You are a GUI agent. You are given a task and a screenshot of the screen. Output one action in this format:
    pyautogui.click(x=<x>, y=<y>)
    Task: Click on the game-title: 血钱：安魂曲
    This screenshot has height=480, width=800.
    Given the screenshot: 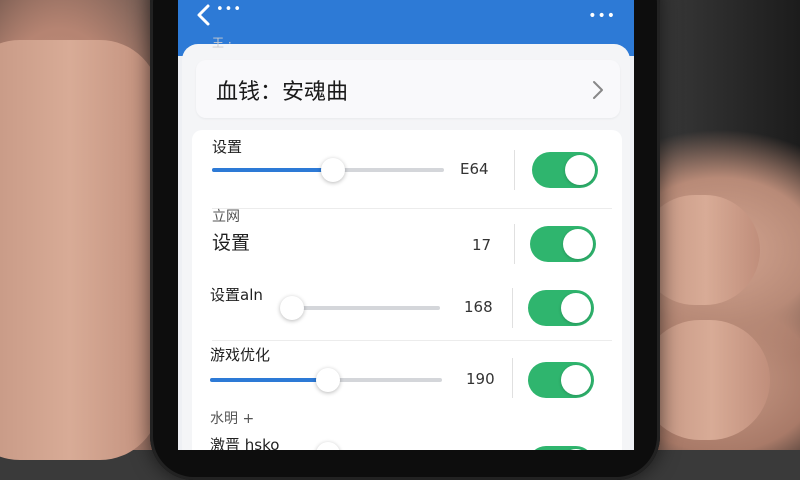 What is the action you would take?
    pyautogui.click(x=282, y=92)
    